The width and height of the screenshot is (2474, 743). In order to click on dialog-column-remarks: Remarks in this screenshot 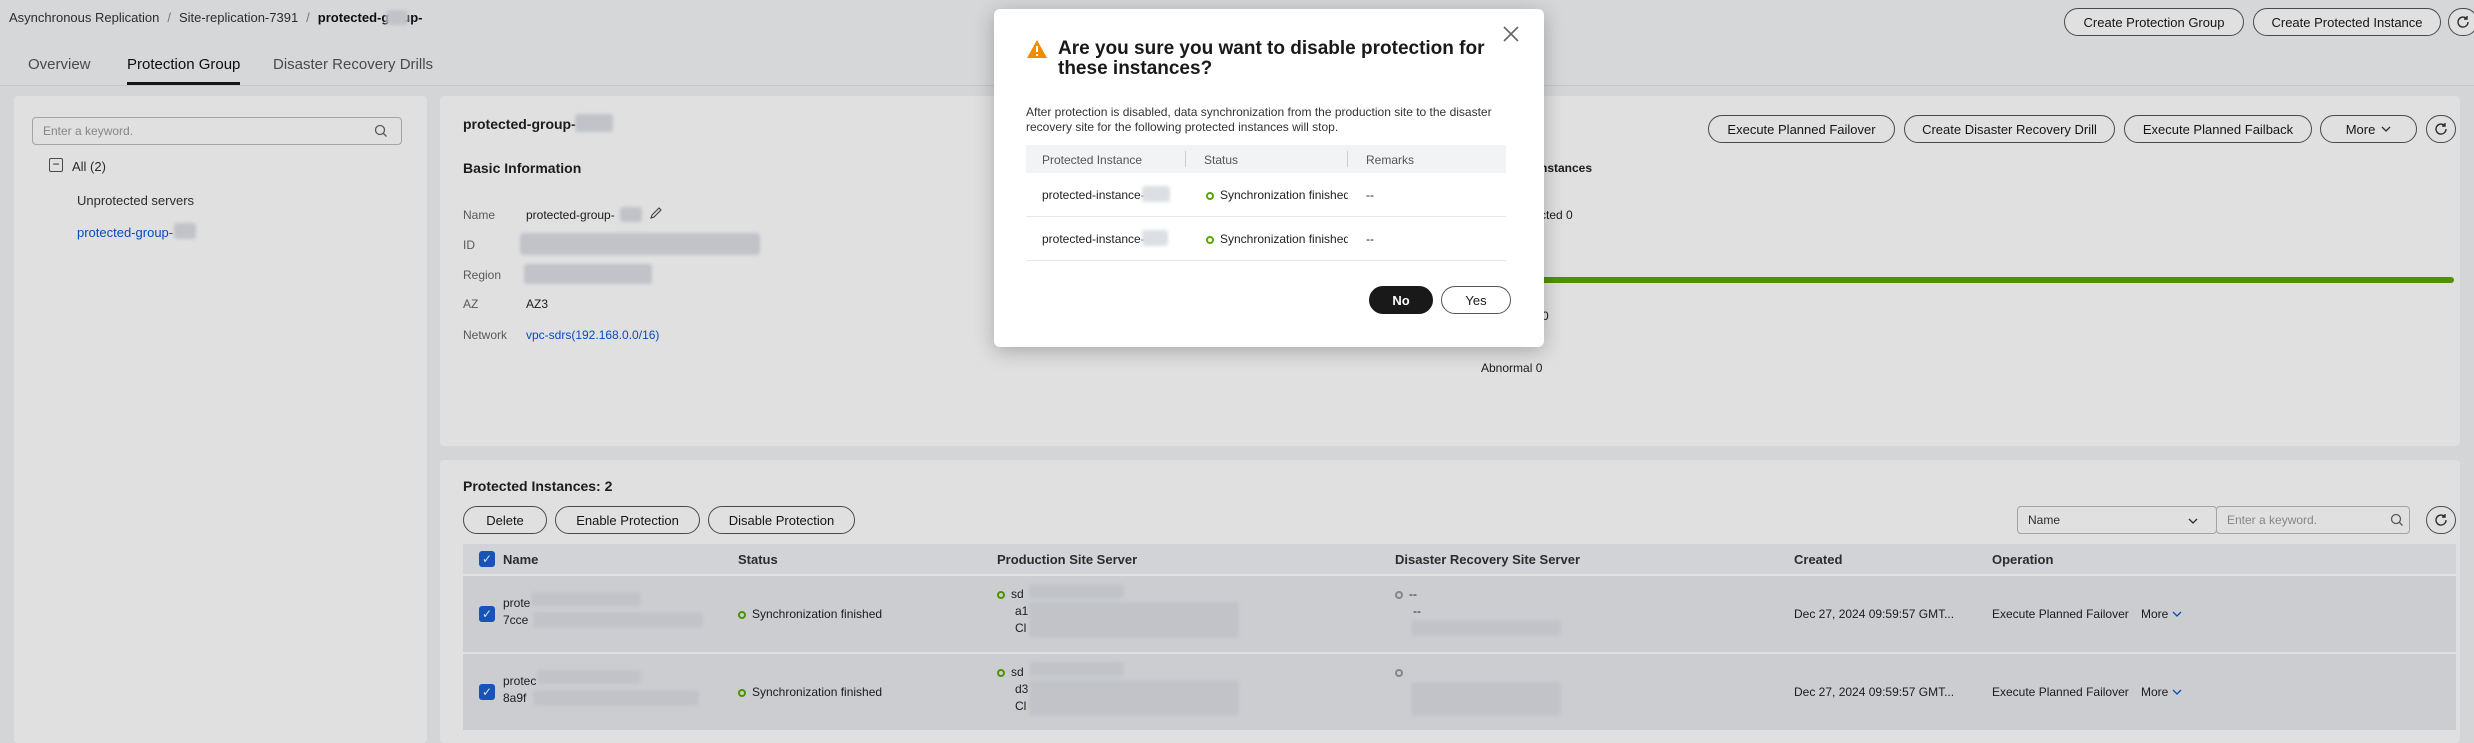, I will do `click(1390, 160)`.